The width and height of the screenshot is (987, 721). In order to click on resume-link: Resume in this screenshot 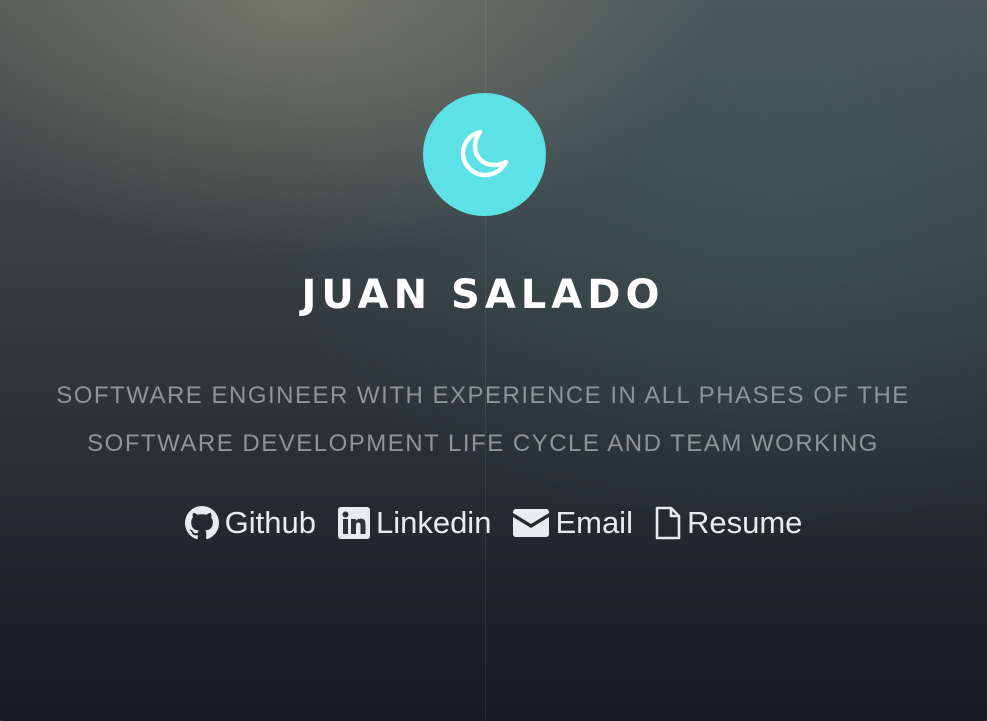, I will do `click(728, 523)`.